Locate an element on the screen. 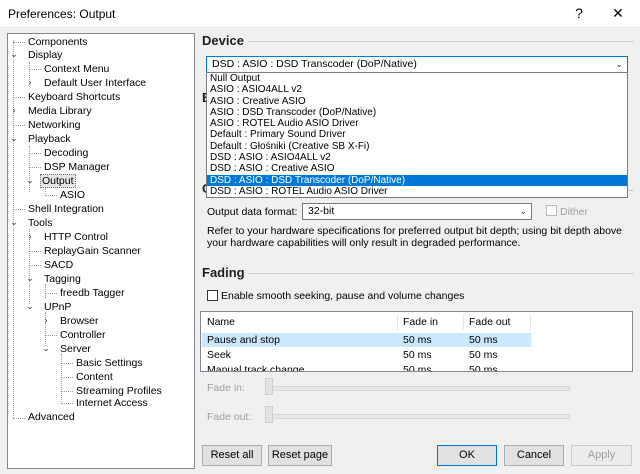 Image resolution: width=640 pixels, height=474 pixels. fade-out-slider-track is located at coordinates (419, 416).